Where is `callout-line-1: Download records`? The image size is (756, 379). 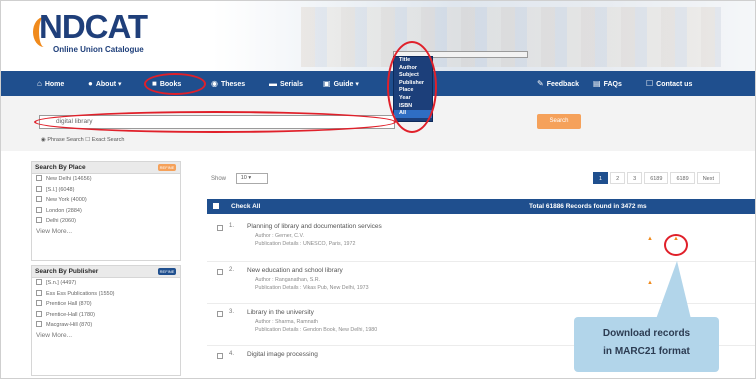
callout-line-1: Download records is located at coordinates (646, 333).